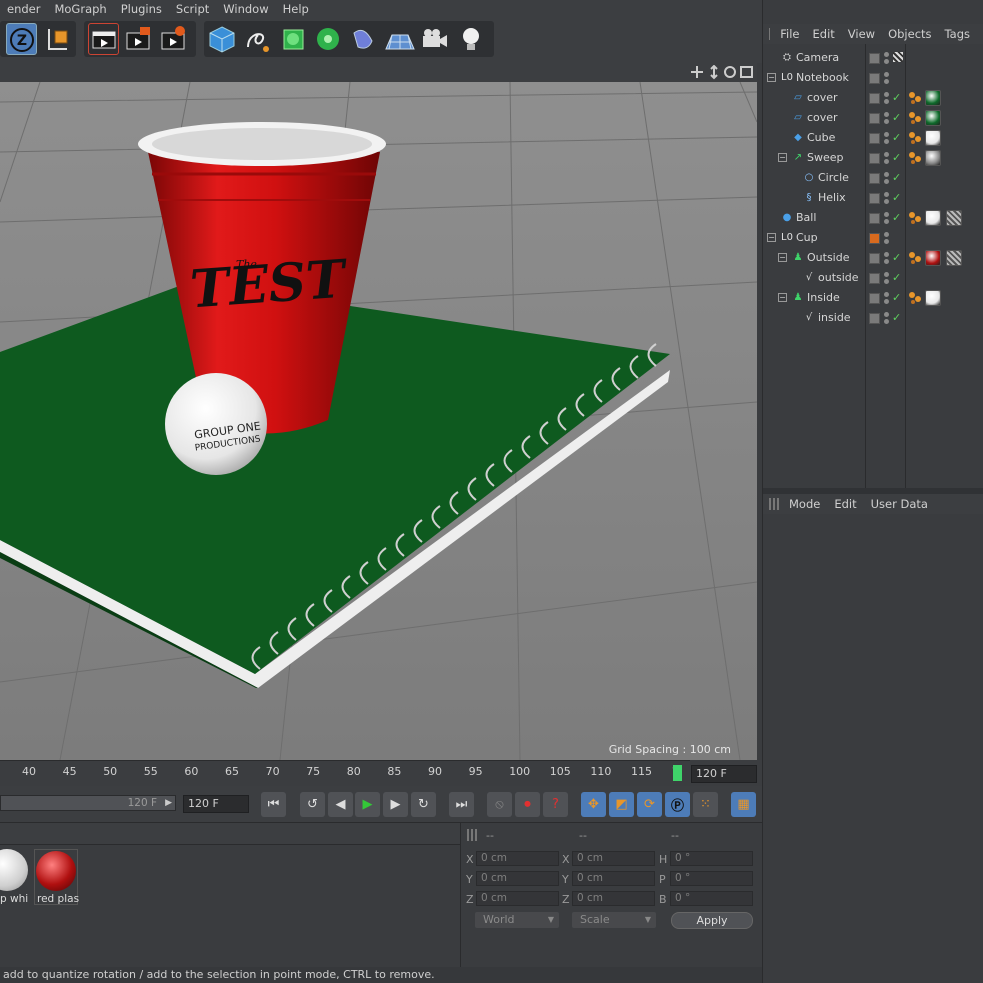  What do you see at coordinates (743, 804) in the screenshot?
I see `timeline-window-button: ▦` at bounding box center [743, 804].